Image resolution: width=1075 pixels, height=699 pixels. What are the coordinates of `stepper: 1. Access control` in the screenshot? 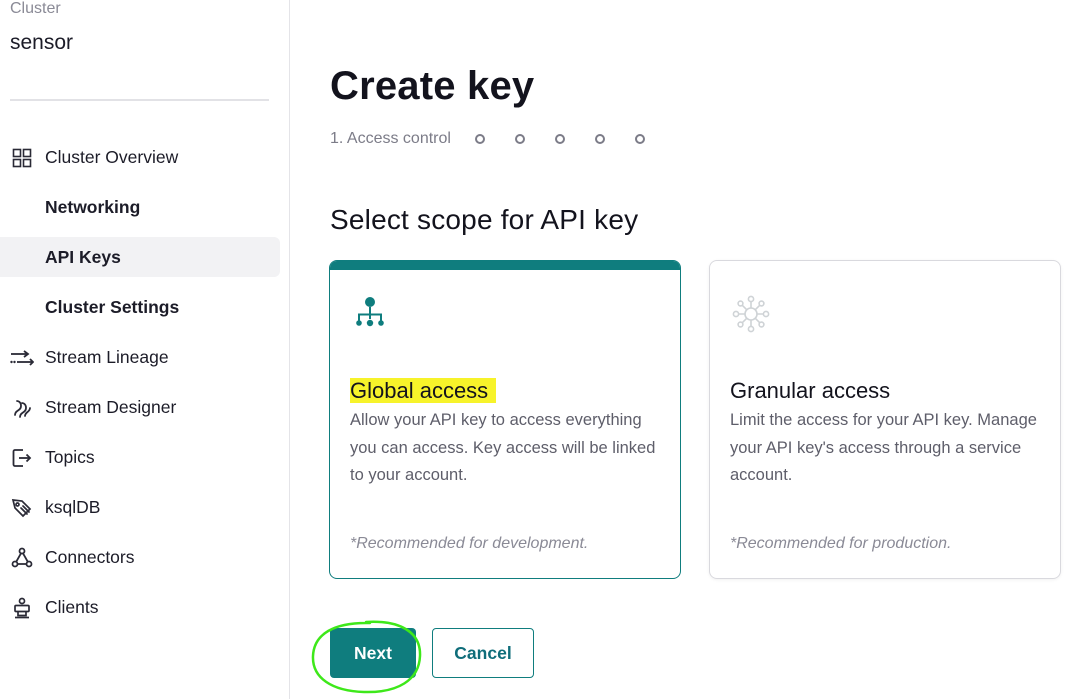 It's located at (502, 139).